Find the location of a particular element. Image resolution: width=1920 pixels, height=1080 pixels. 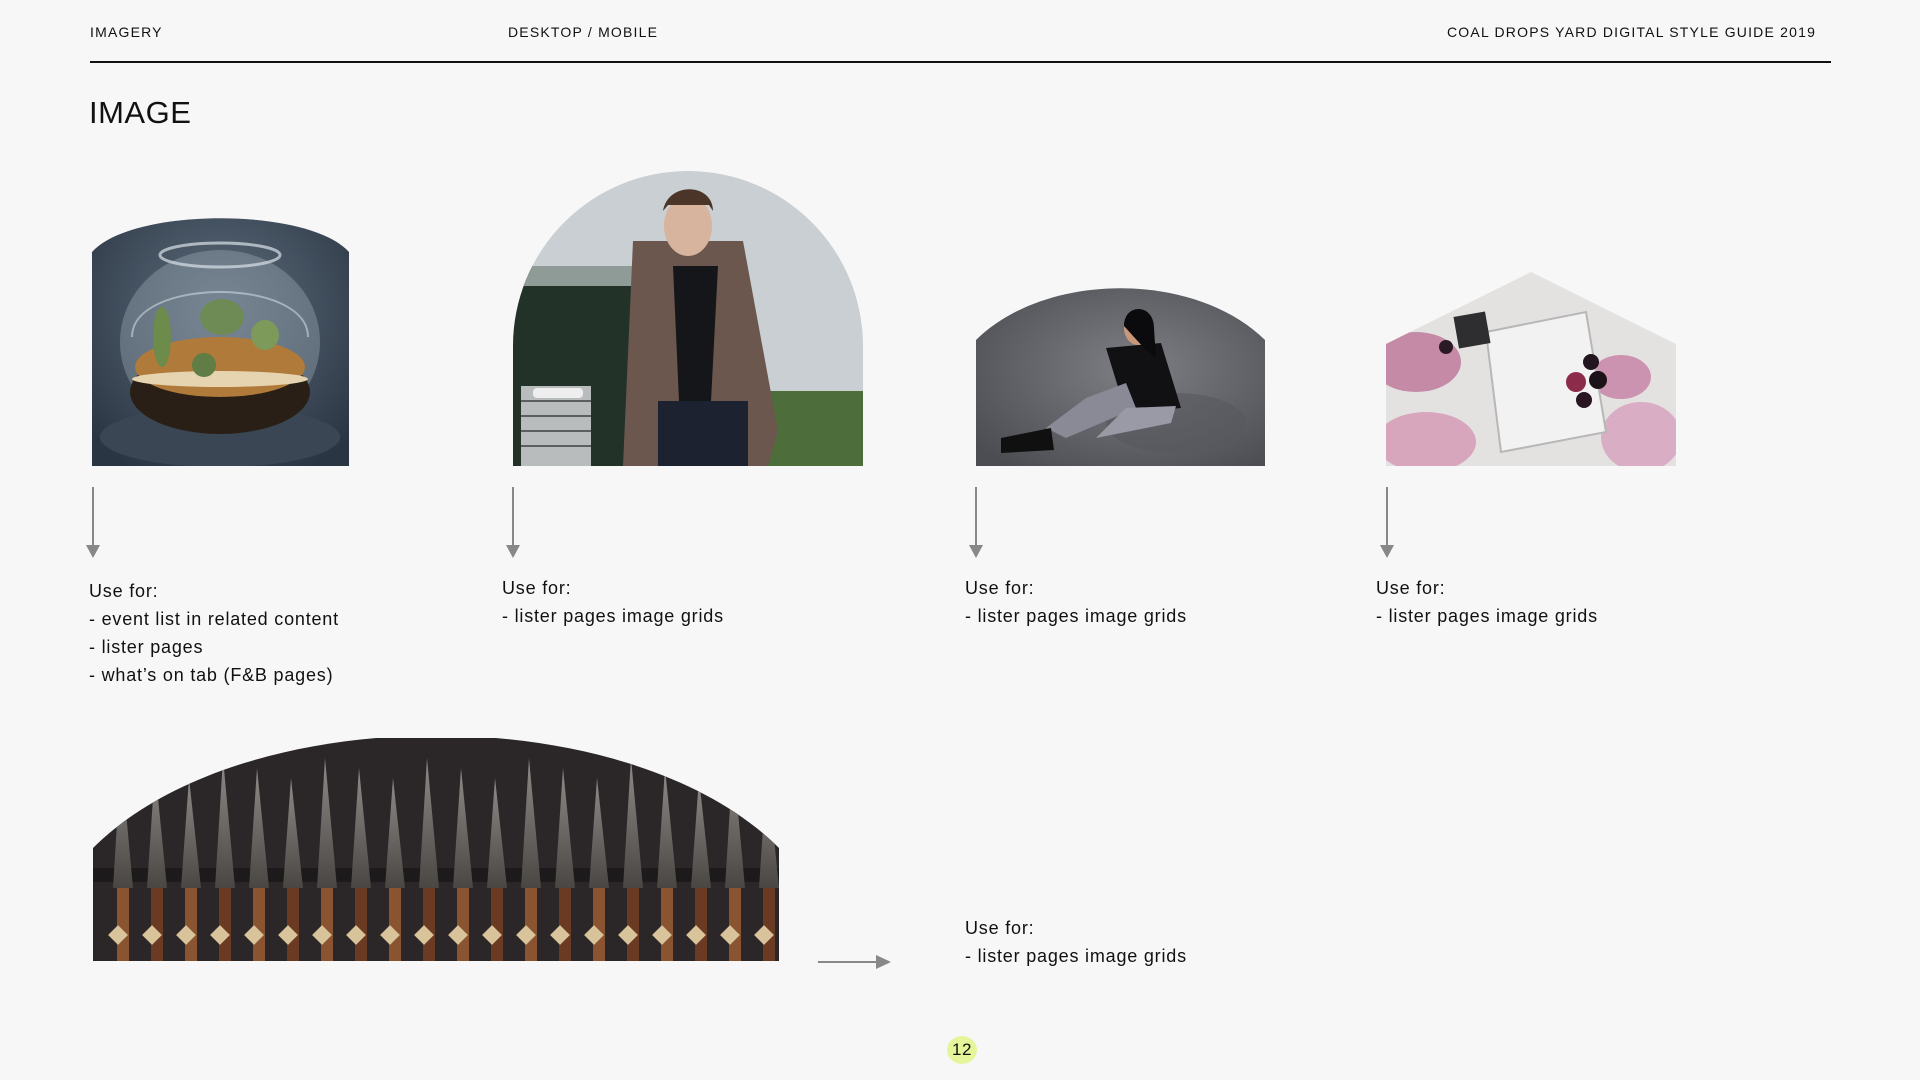

guide-title: COAL DROPS YARD DIGITAL STYLE GUIDE 2019 is located at coordinates (1632, 32).